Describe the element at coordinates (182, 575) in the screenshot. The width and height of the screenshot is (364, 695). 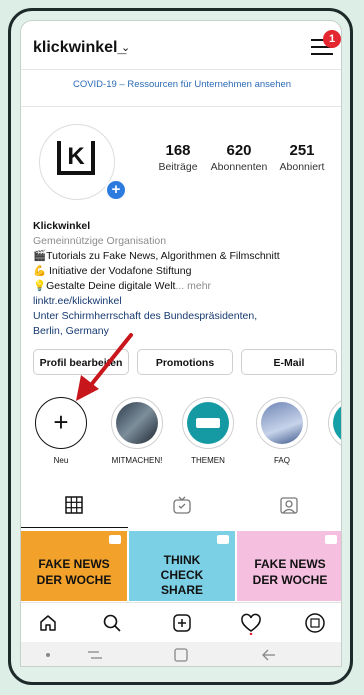
I see `post-tile-line: CHECK` at that location.